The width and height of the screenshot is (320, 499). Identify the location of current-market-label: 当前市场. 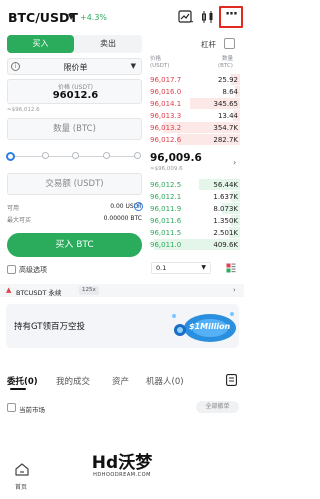
(32, 410).